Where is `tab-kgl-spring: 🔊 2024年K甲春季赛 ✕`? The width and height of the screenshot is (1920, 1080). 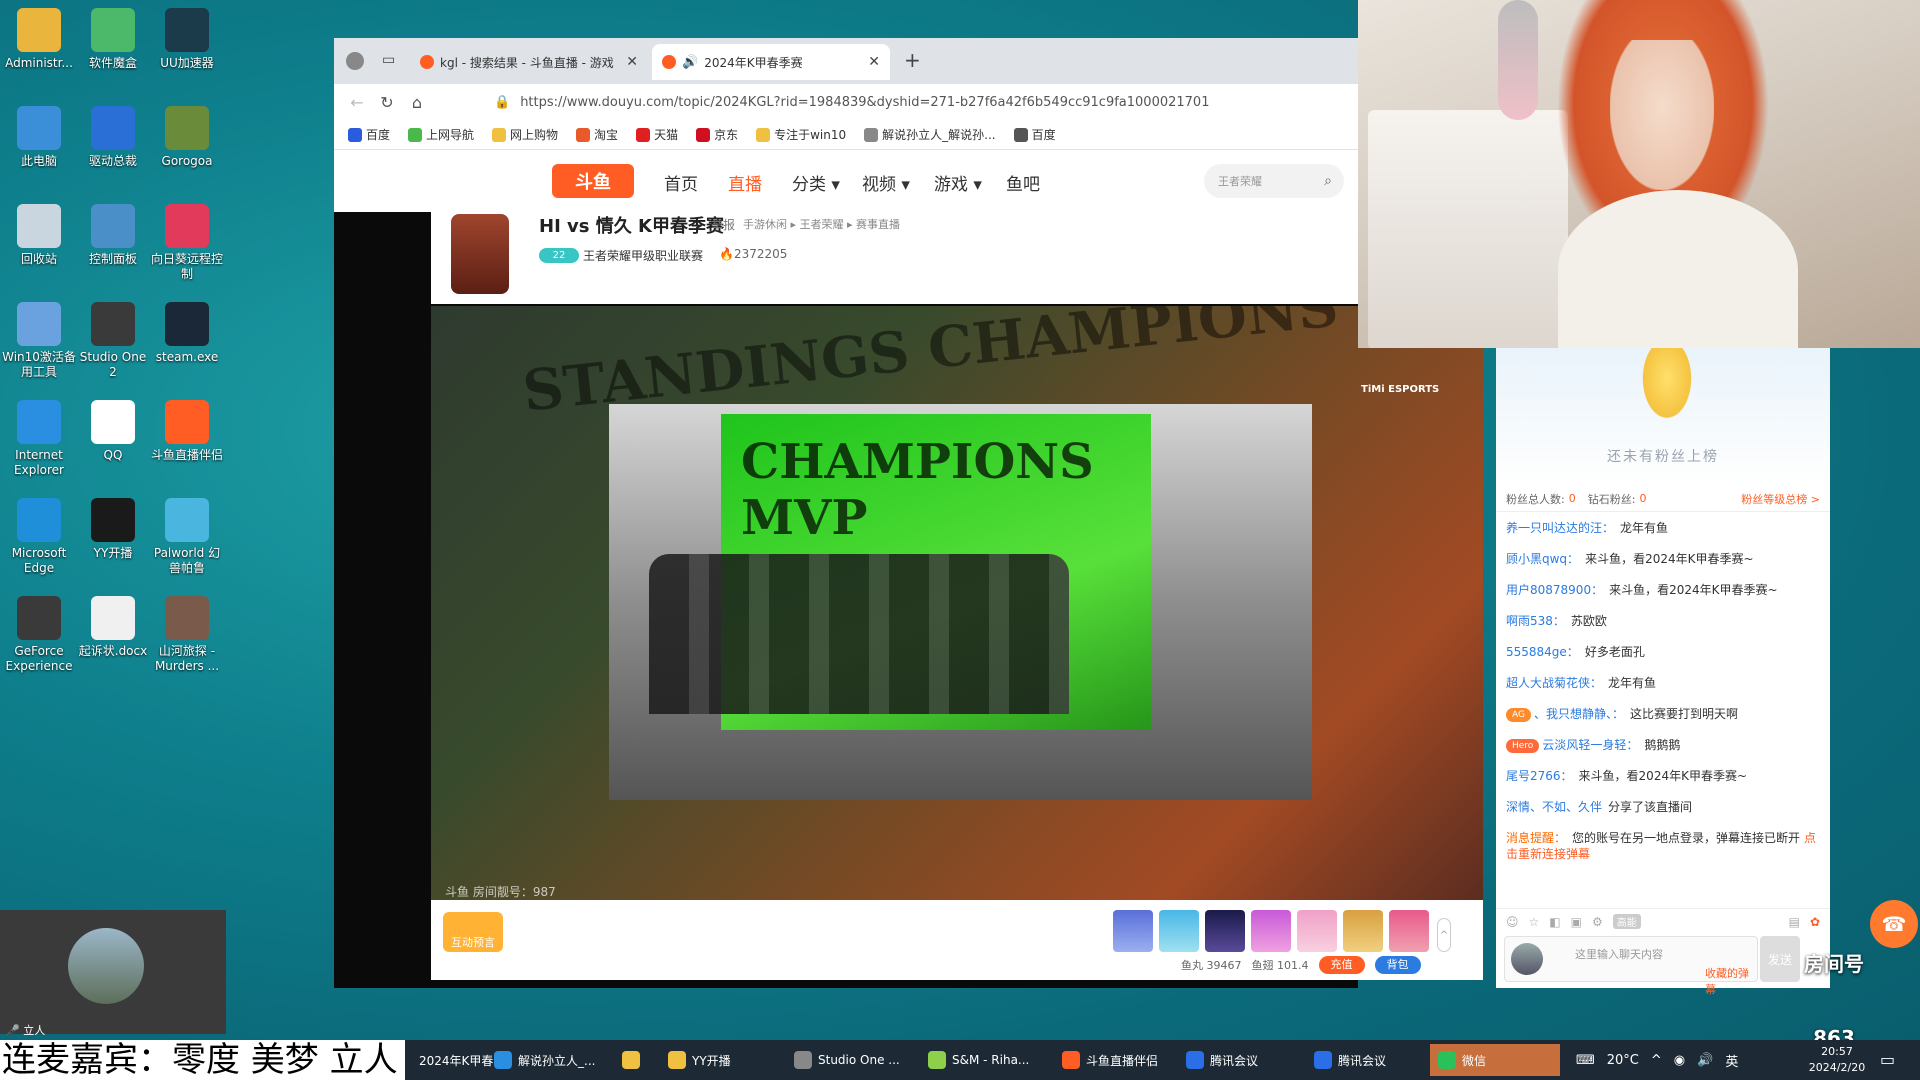
tab-kgl-spring: 🔊 2024年K甲春季赛 ✕ is located at coordinates (771, 62).